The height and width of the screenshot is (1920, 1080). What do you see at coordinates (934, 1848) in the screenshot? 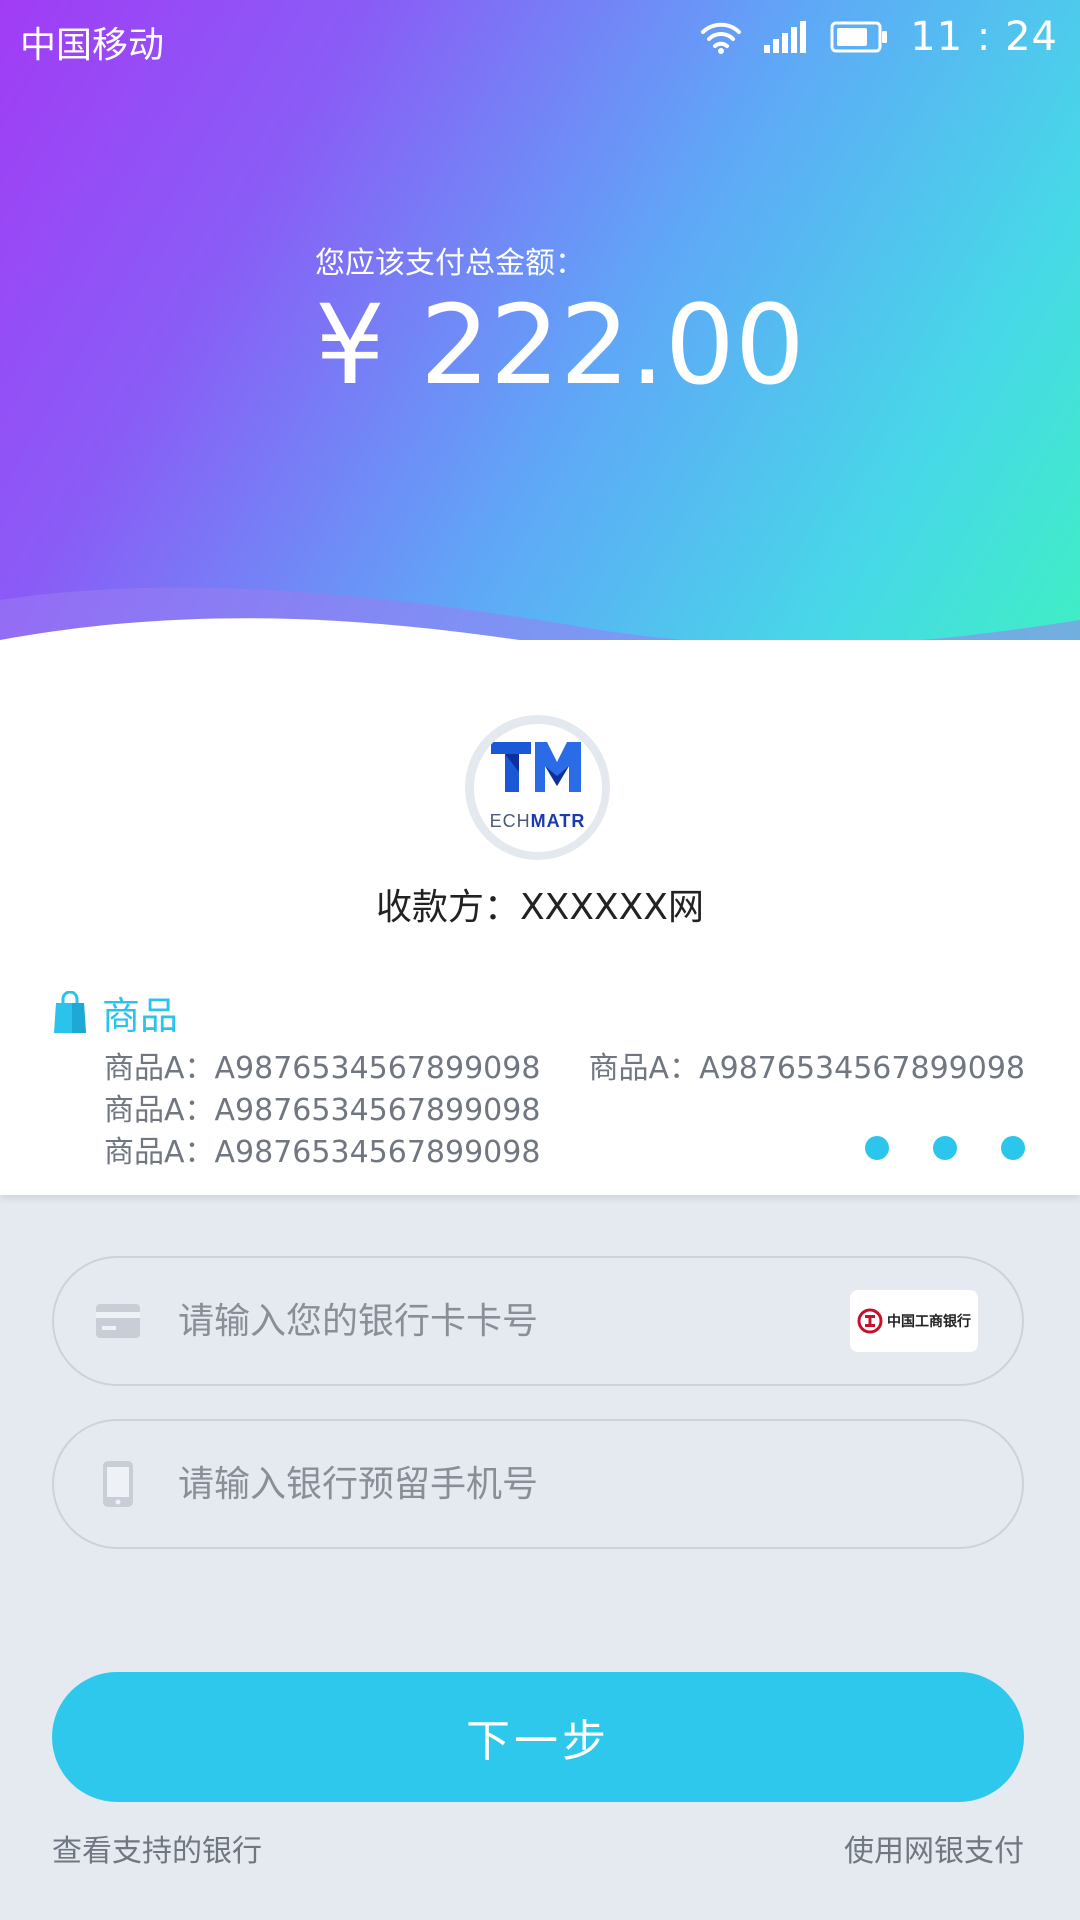
I see `online-banking-link: 使用网银支付` at bounding box center [934, 1848].